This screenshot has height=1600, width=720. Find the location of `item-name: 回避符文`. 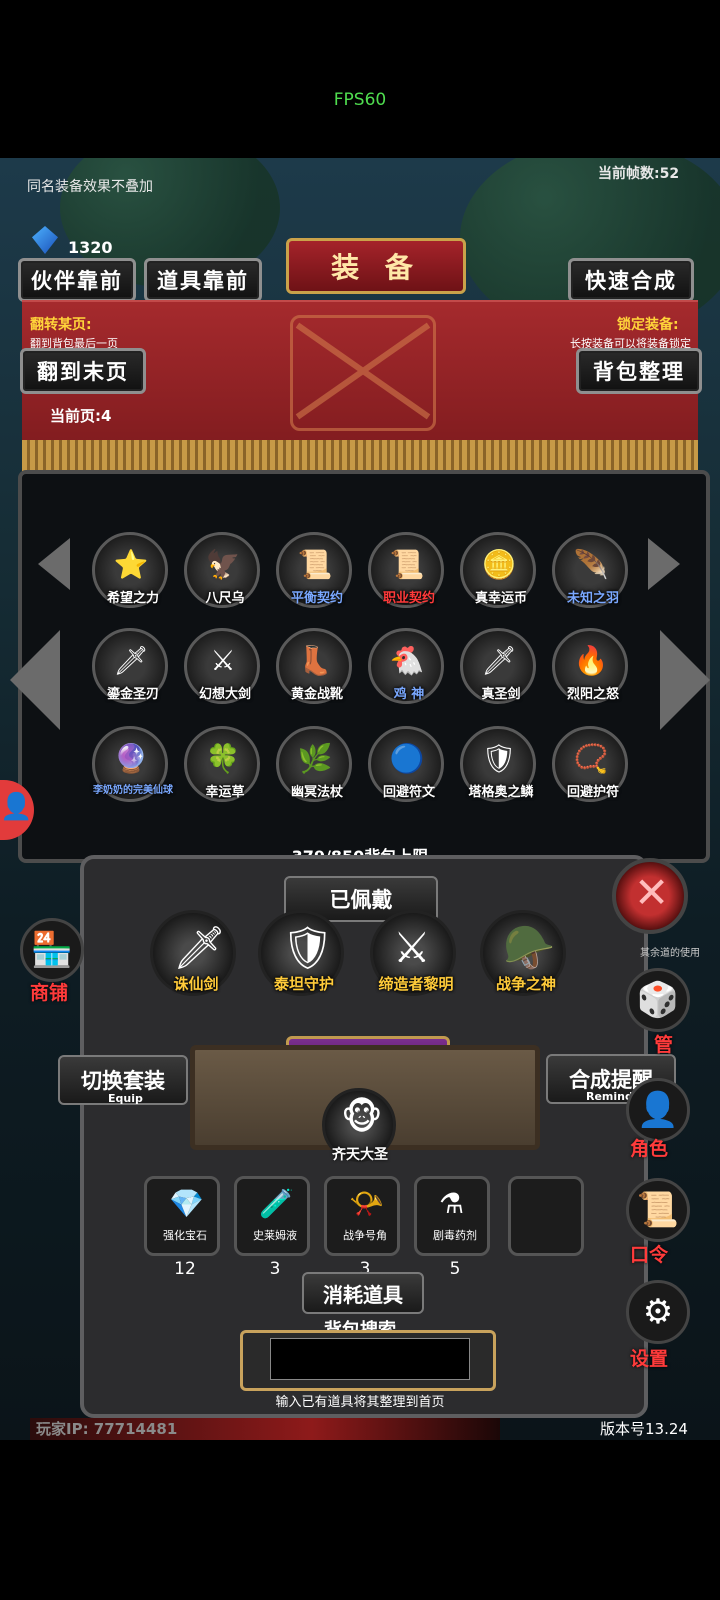

item-name: 回避符文 is located at coordinates (408, 792).